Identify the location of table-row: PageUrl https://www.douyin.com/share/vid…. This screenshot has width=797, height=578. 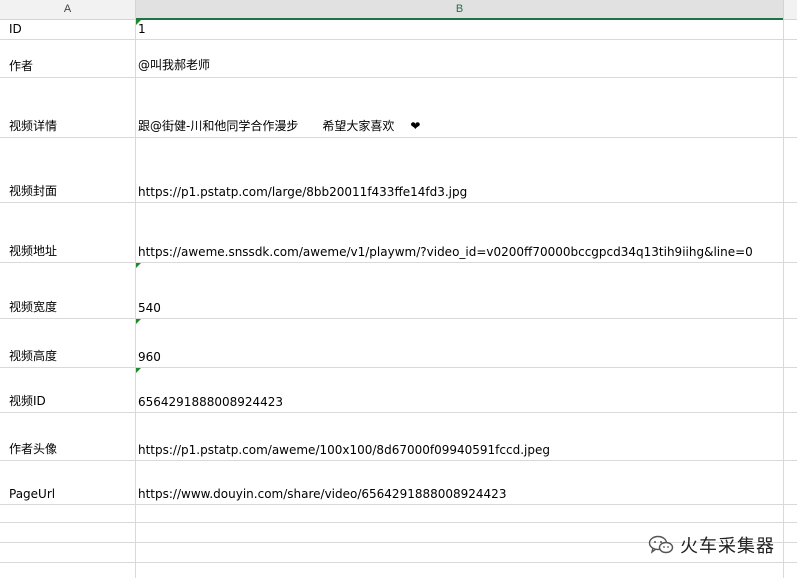
(398, 483).